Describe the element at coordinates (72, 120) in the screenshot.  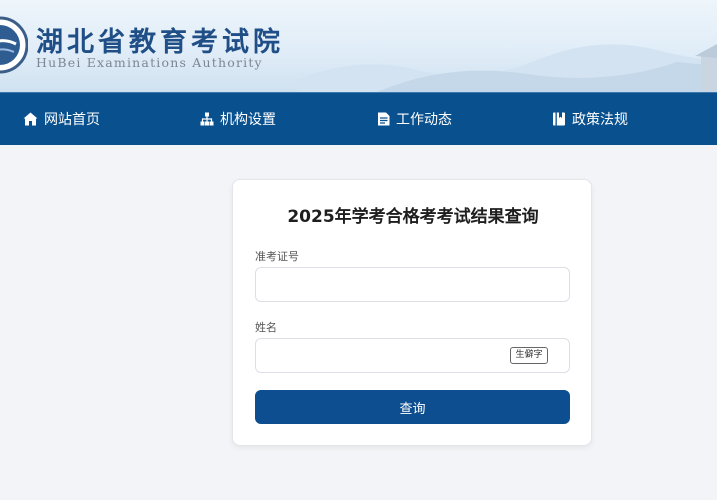
I see `nav-item-label: 网站首页` at that location.